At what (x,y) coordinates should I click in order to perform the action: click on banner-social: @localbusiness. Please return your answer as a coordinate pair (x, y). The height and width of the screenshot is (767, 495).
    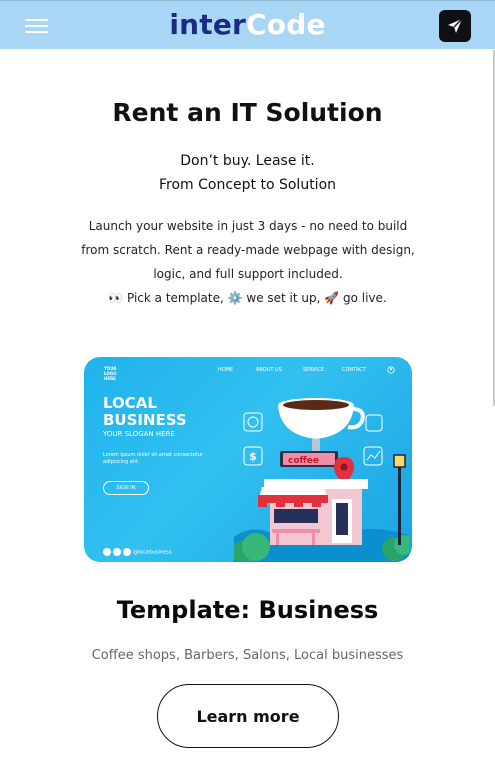
    Looking at the image, I should click on (137, 552).